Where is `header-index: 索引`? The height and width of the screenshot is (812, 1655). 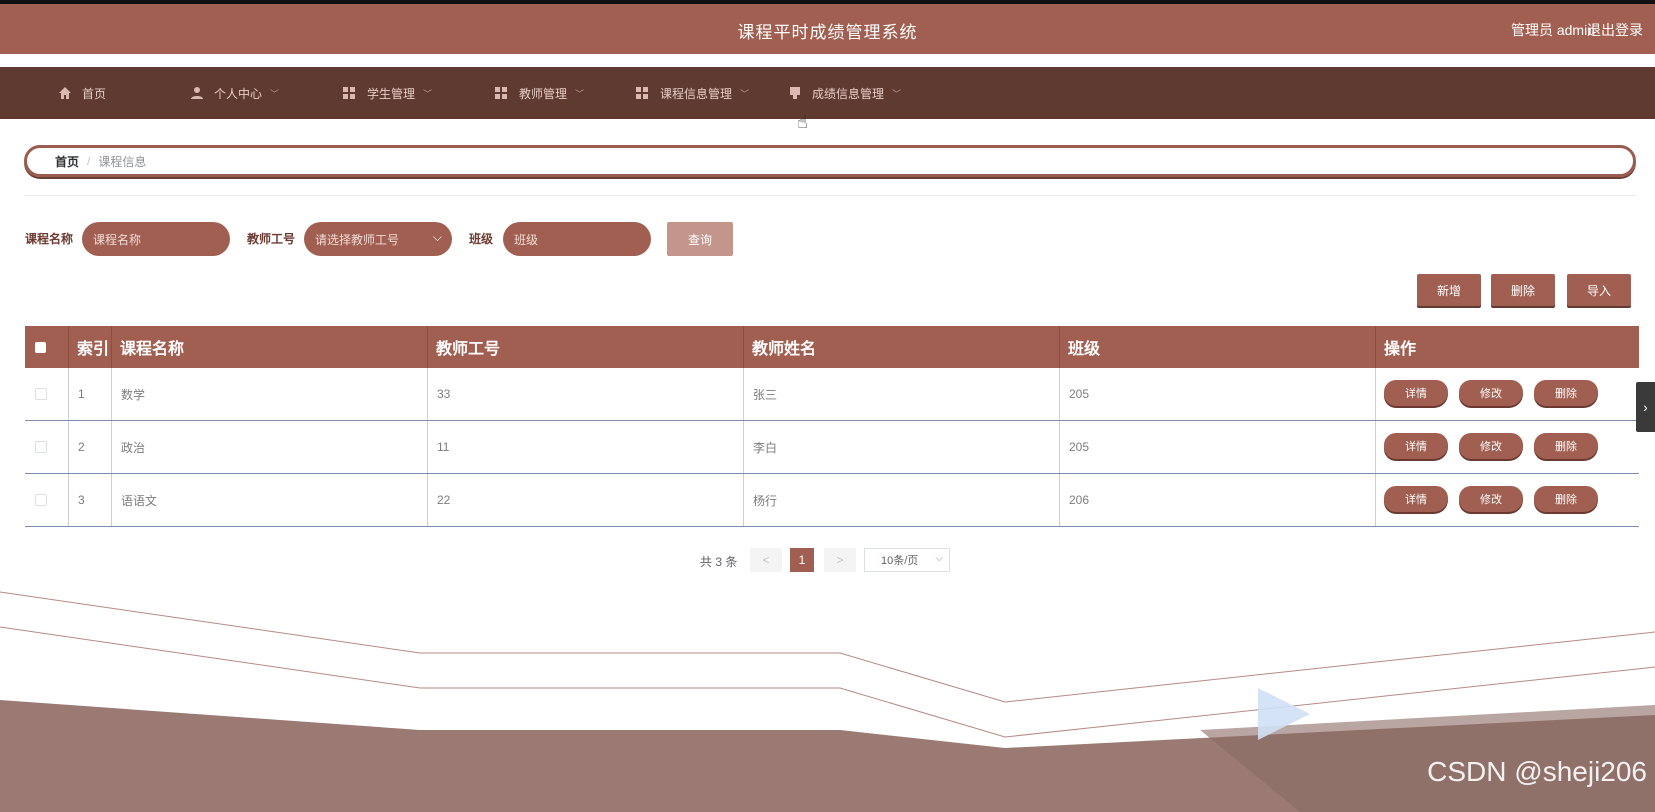
header-index: 索引 is located at coordinates (90, 347).